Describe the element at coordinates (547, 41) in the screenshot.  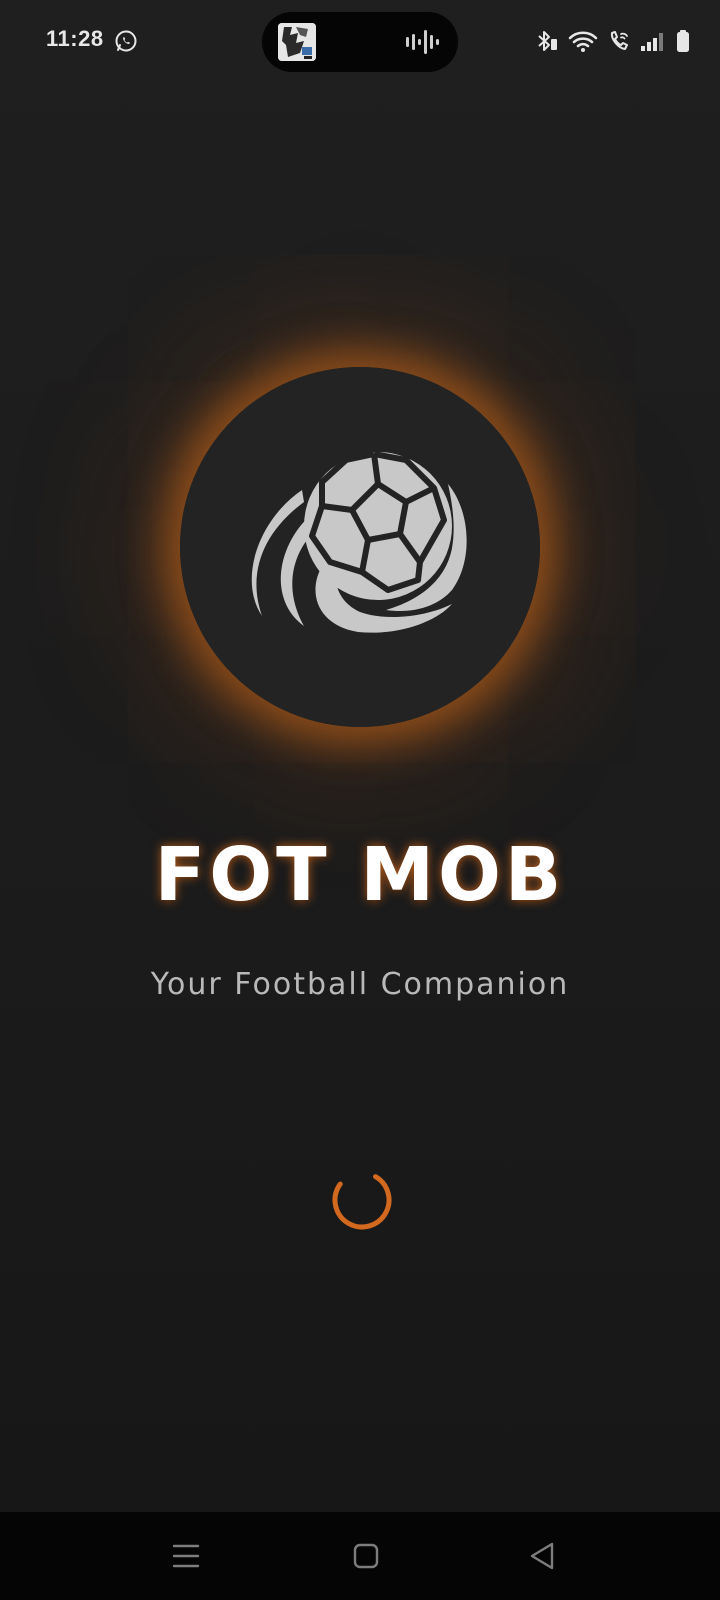
I see `bluetooth-icon` at that location.